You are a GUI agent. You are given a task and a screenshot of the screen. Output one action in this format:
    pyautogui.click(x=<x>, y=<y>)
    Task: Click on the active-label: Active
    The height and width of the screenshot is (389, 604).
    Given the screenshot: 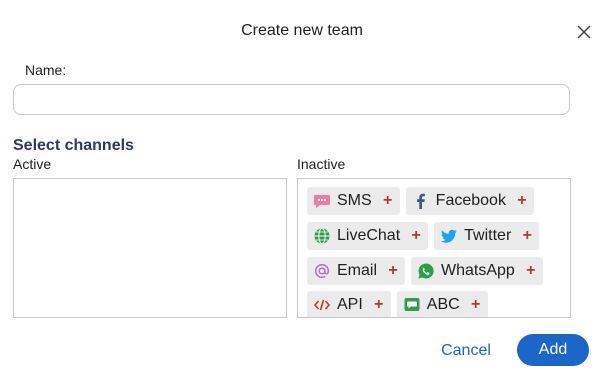 What is the action you would take?
    pyautogui.click(x=32, y=164)
    